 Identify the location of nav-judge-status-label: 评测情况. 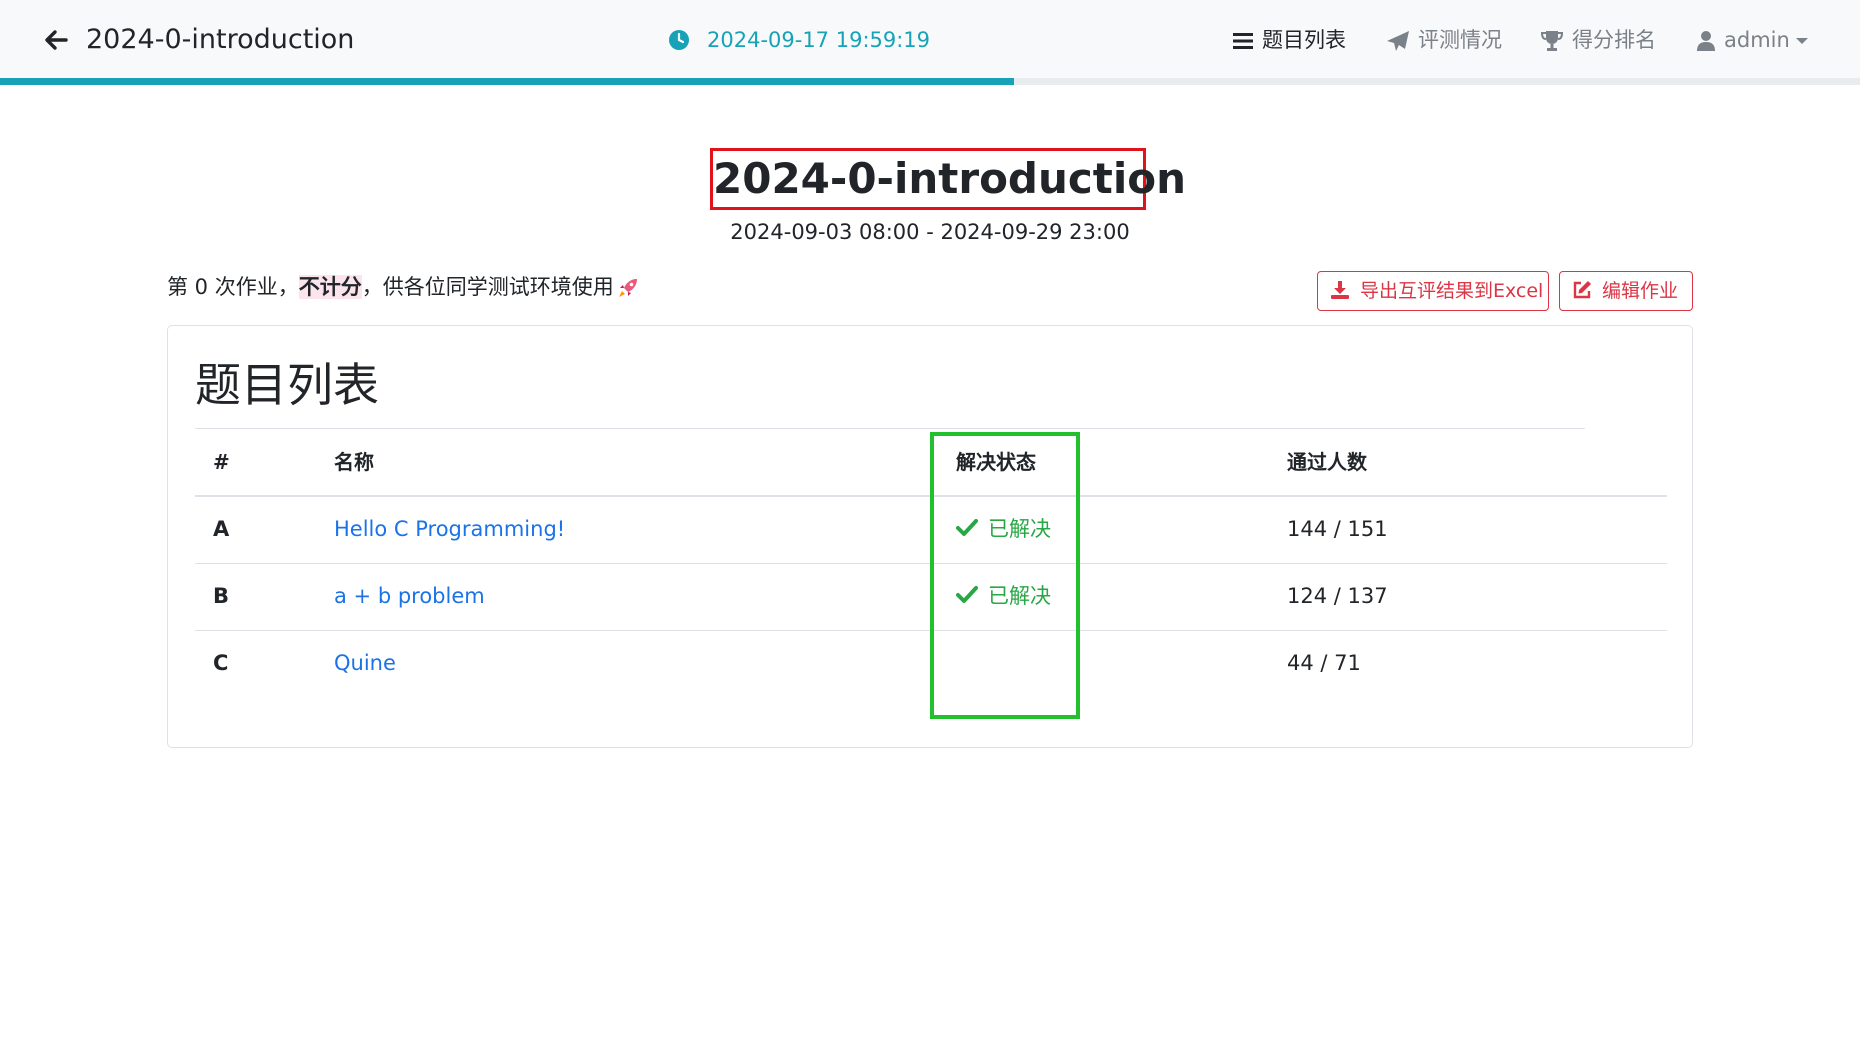
(1460, 40).